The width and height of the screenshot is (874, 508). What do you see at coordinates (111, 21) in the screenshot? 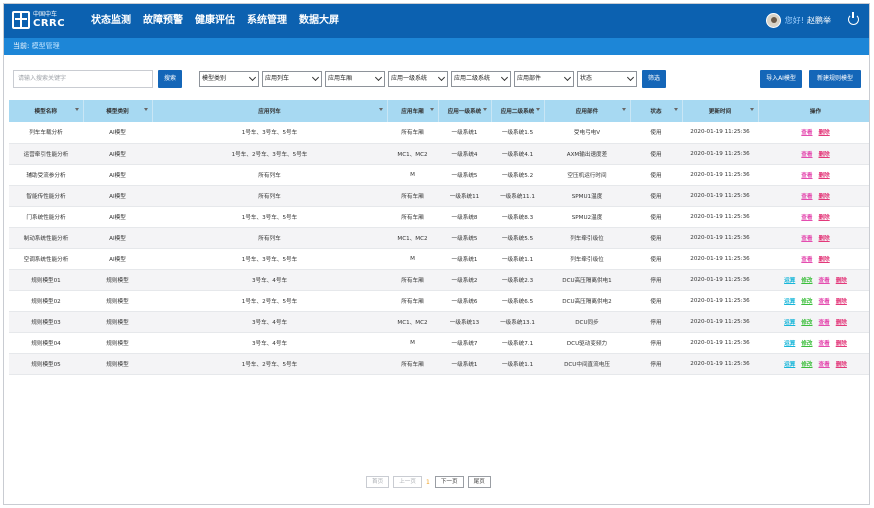
I see `nav-item-status-monitor: 状态监测` at bounding box center [111, 21].